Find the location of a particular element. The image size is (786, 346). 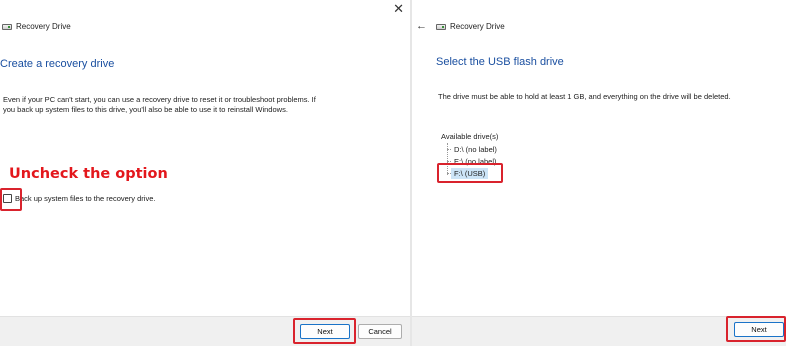

page-title: Select the USB flash drive is located at coordinates (500, 62).